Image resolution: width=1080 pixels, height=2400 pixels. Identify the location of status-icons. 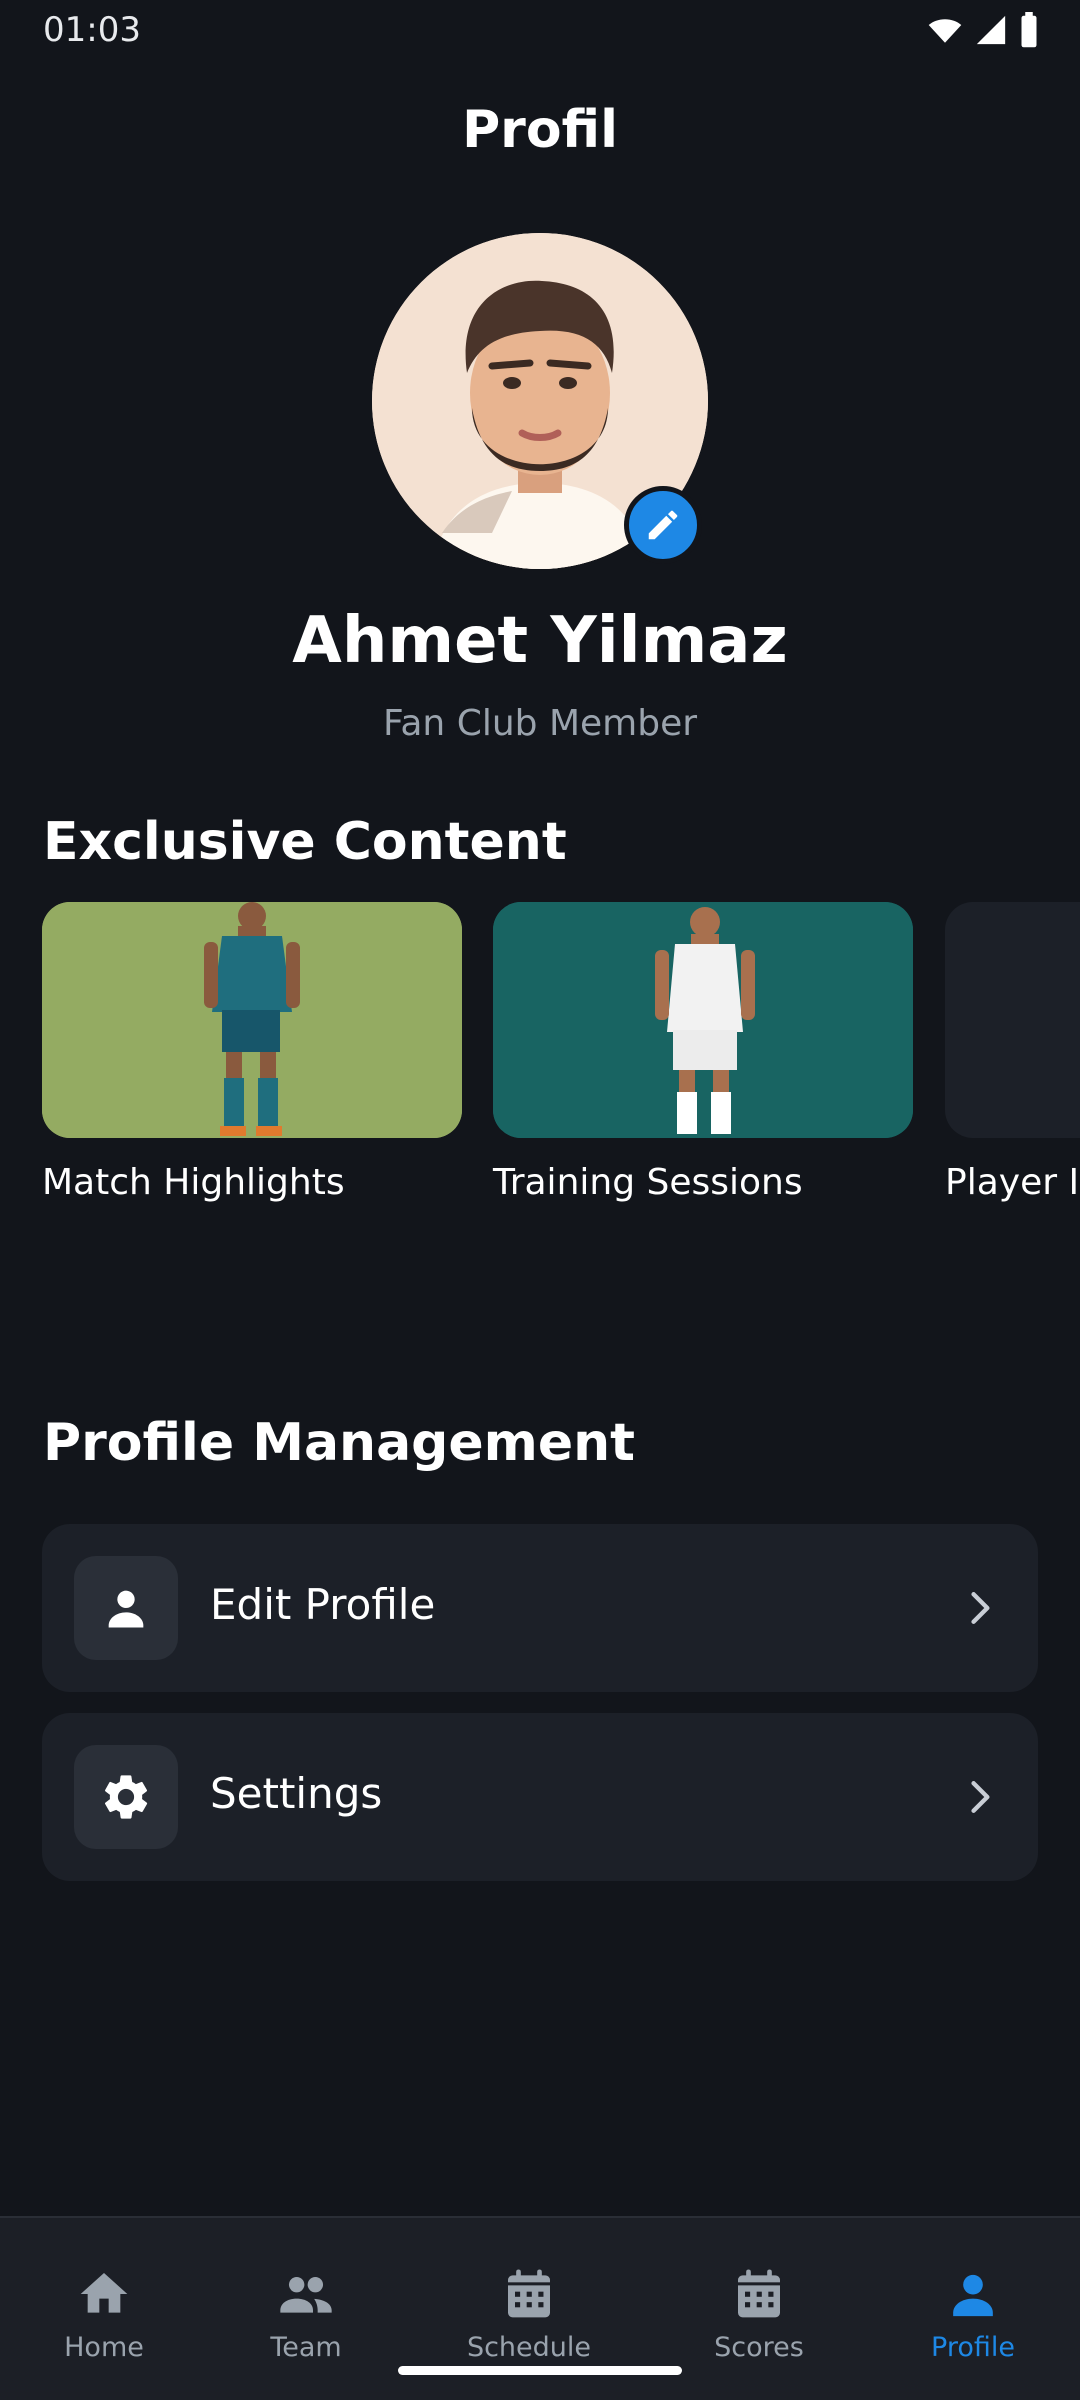
(983, 30).